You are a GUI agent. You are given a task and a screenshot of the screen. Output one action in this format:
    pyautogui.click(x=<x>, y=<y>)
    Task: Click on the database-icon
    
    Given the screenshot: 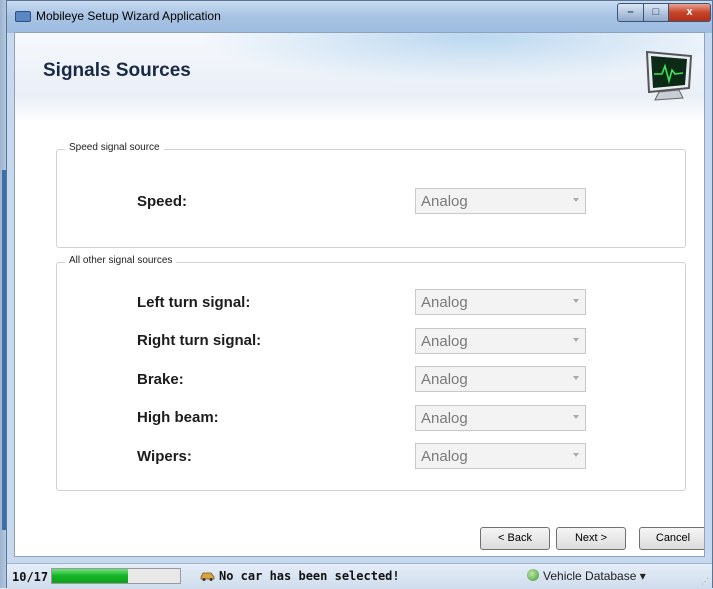 What is the action you would take?
    pyautogui.click(x=533, y=575)
    